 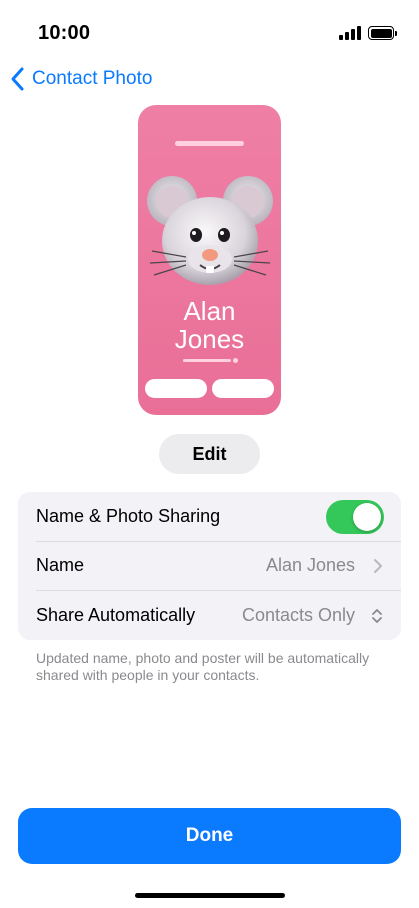 What do you see at coordinates (176, 388) in the screenshot?
I see `poster-left-button` at bounding box center [176, 388].